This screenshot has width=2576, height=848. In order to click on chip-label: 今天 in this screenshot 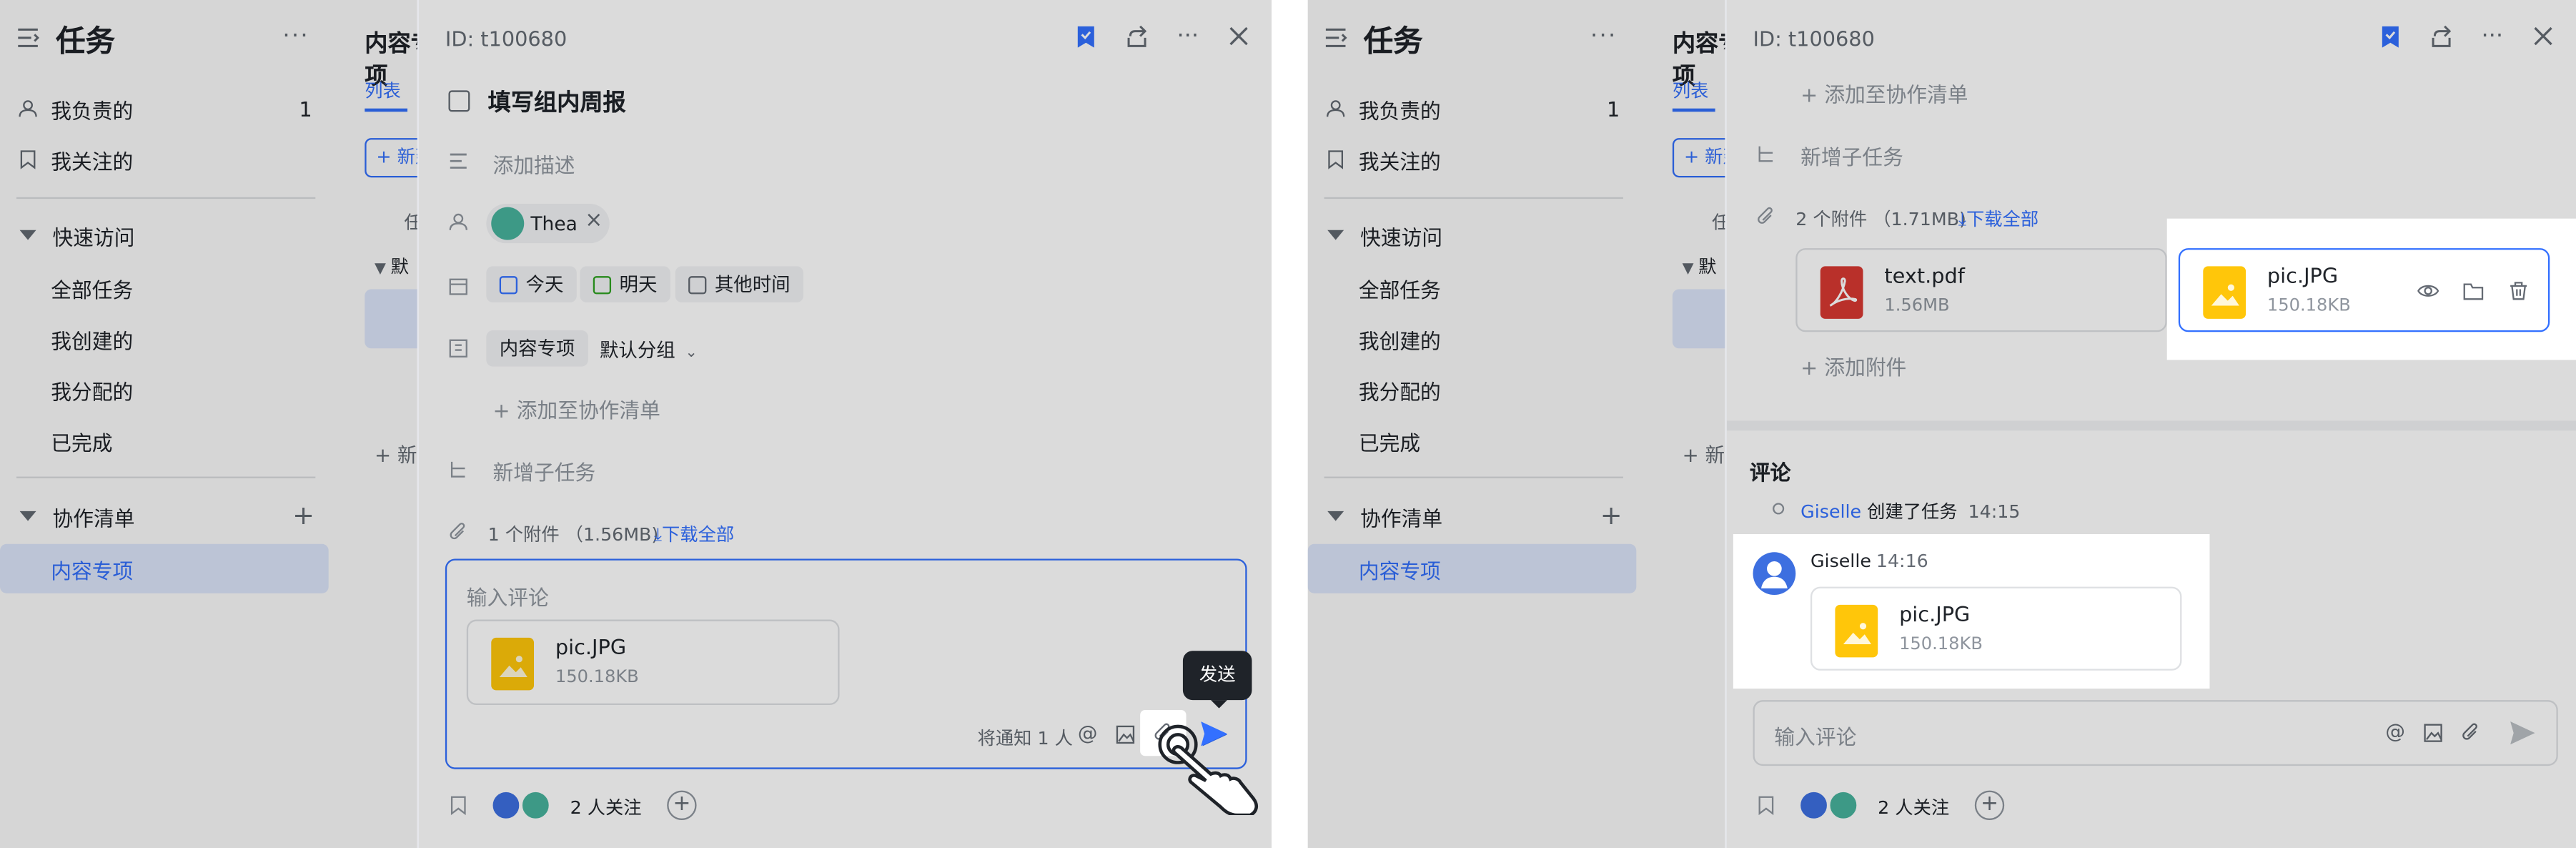, I will do `click(544, 284)`.